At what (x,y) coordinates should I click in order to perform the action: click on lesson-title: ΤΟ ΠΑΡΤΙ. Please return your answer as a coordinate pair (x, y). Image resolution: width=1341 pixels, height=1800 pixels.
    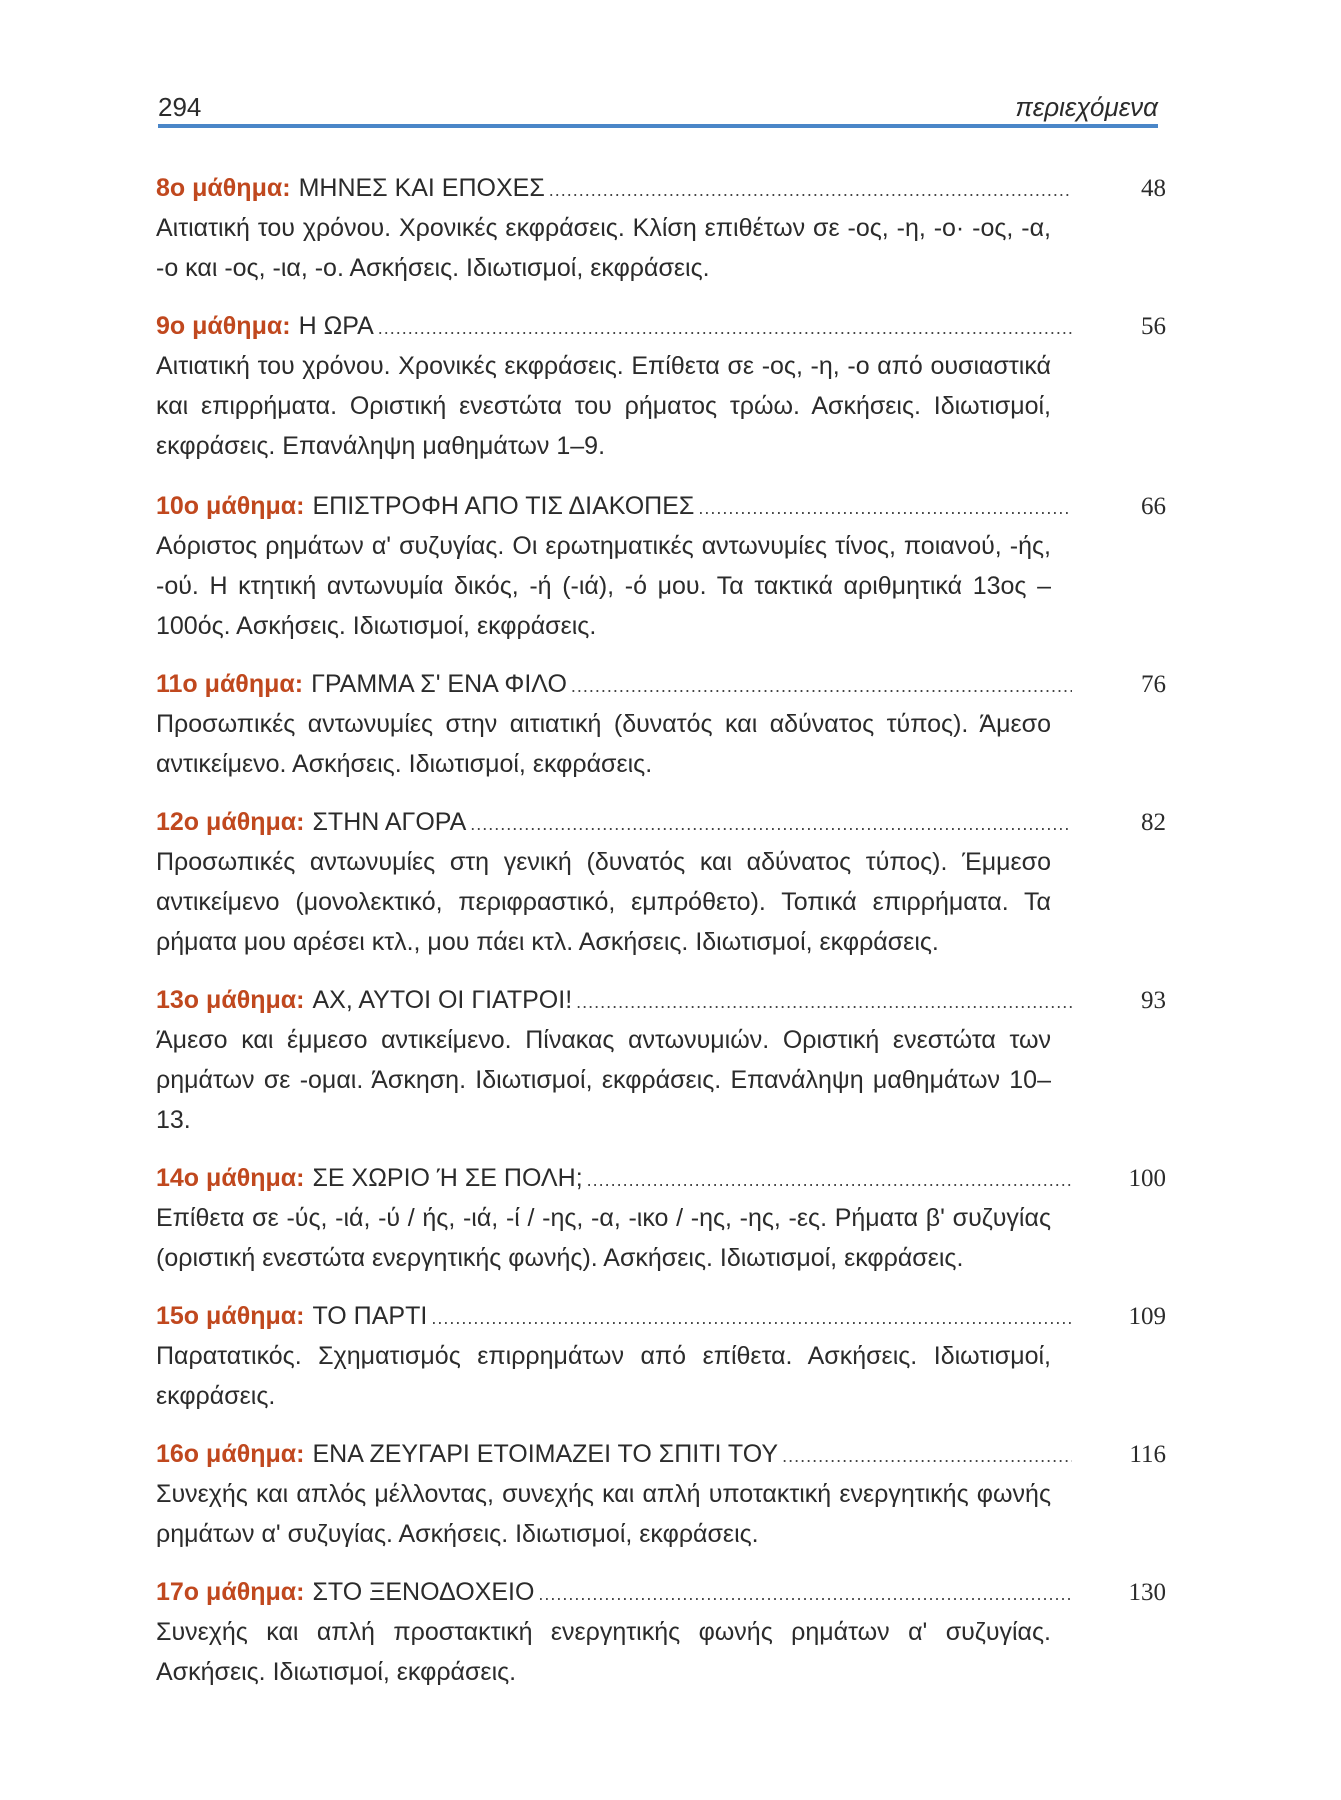
    Looking at the image, I should click on (370, 1316).